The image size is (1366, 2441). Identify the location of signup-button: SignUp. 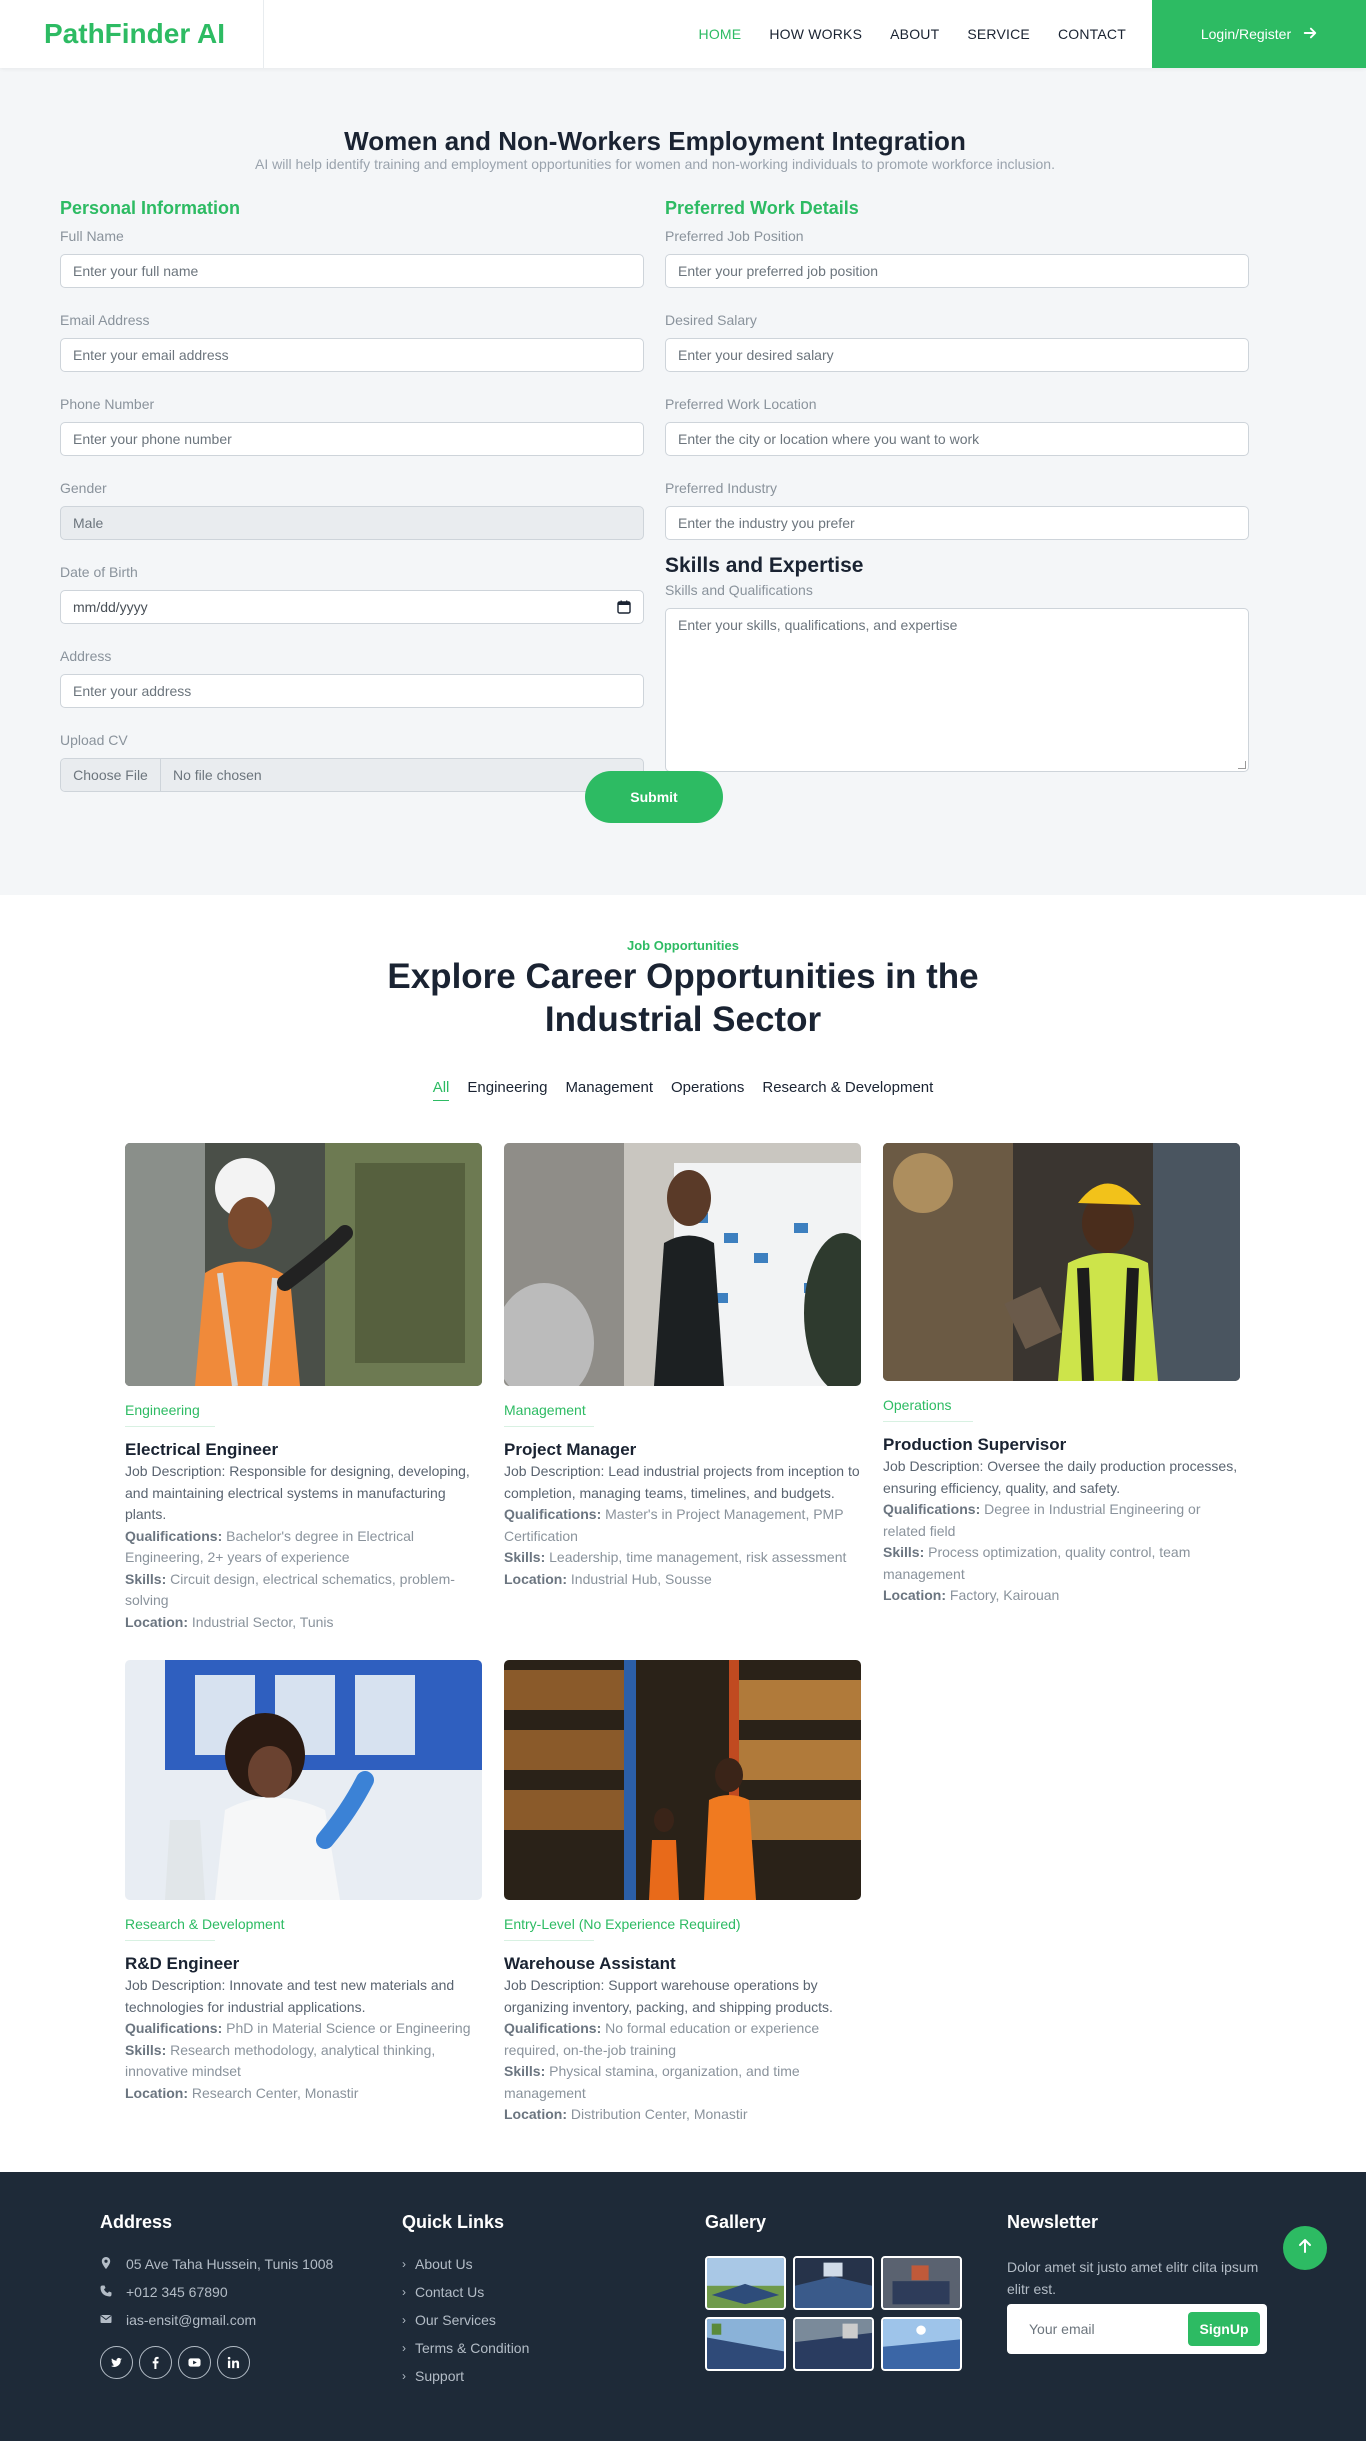
(1224, 2329).